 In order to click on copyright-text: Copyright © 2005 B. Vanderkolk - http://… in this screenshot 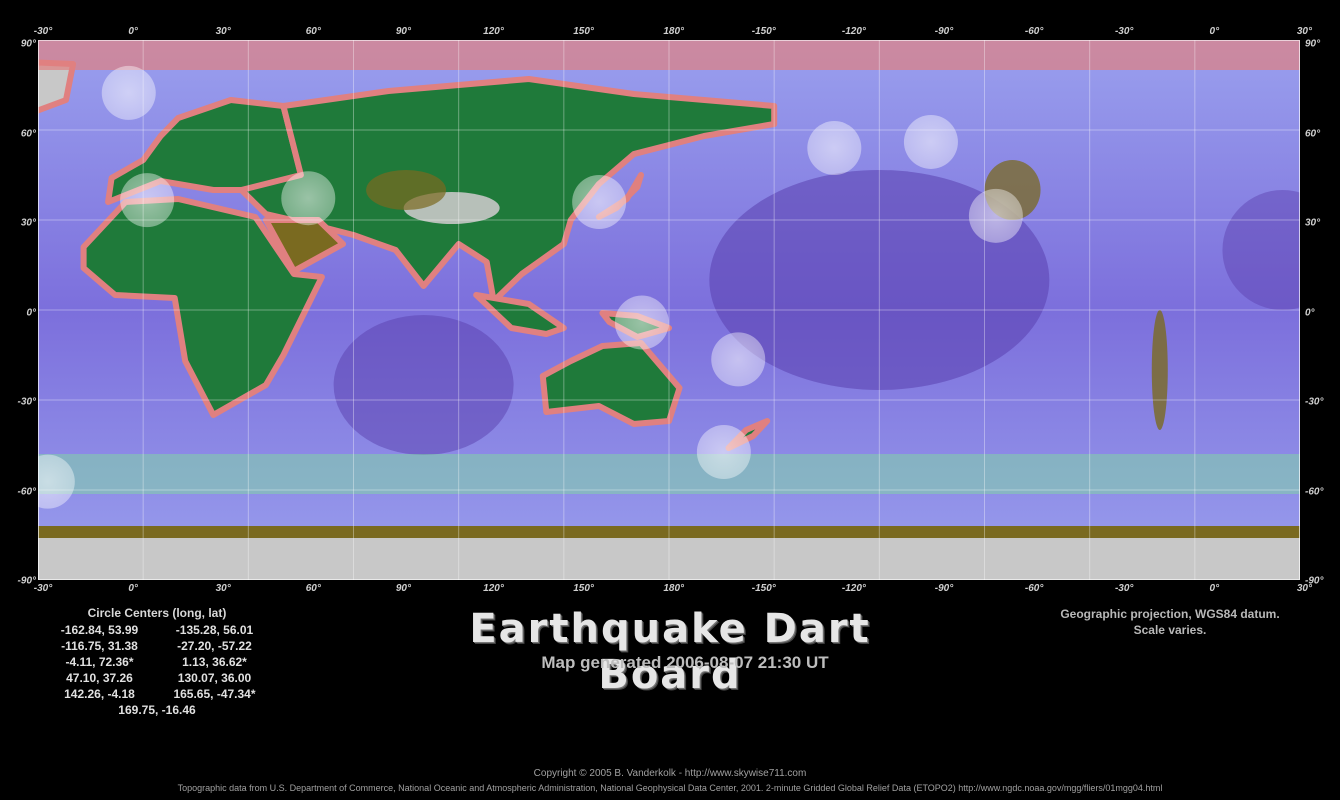, I will do `click(670, 773)`.